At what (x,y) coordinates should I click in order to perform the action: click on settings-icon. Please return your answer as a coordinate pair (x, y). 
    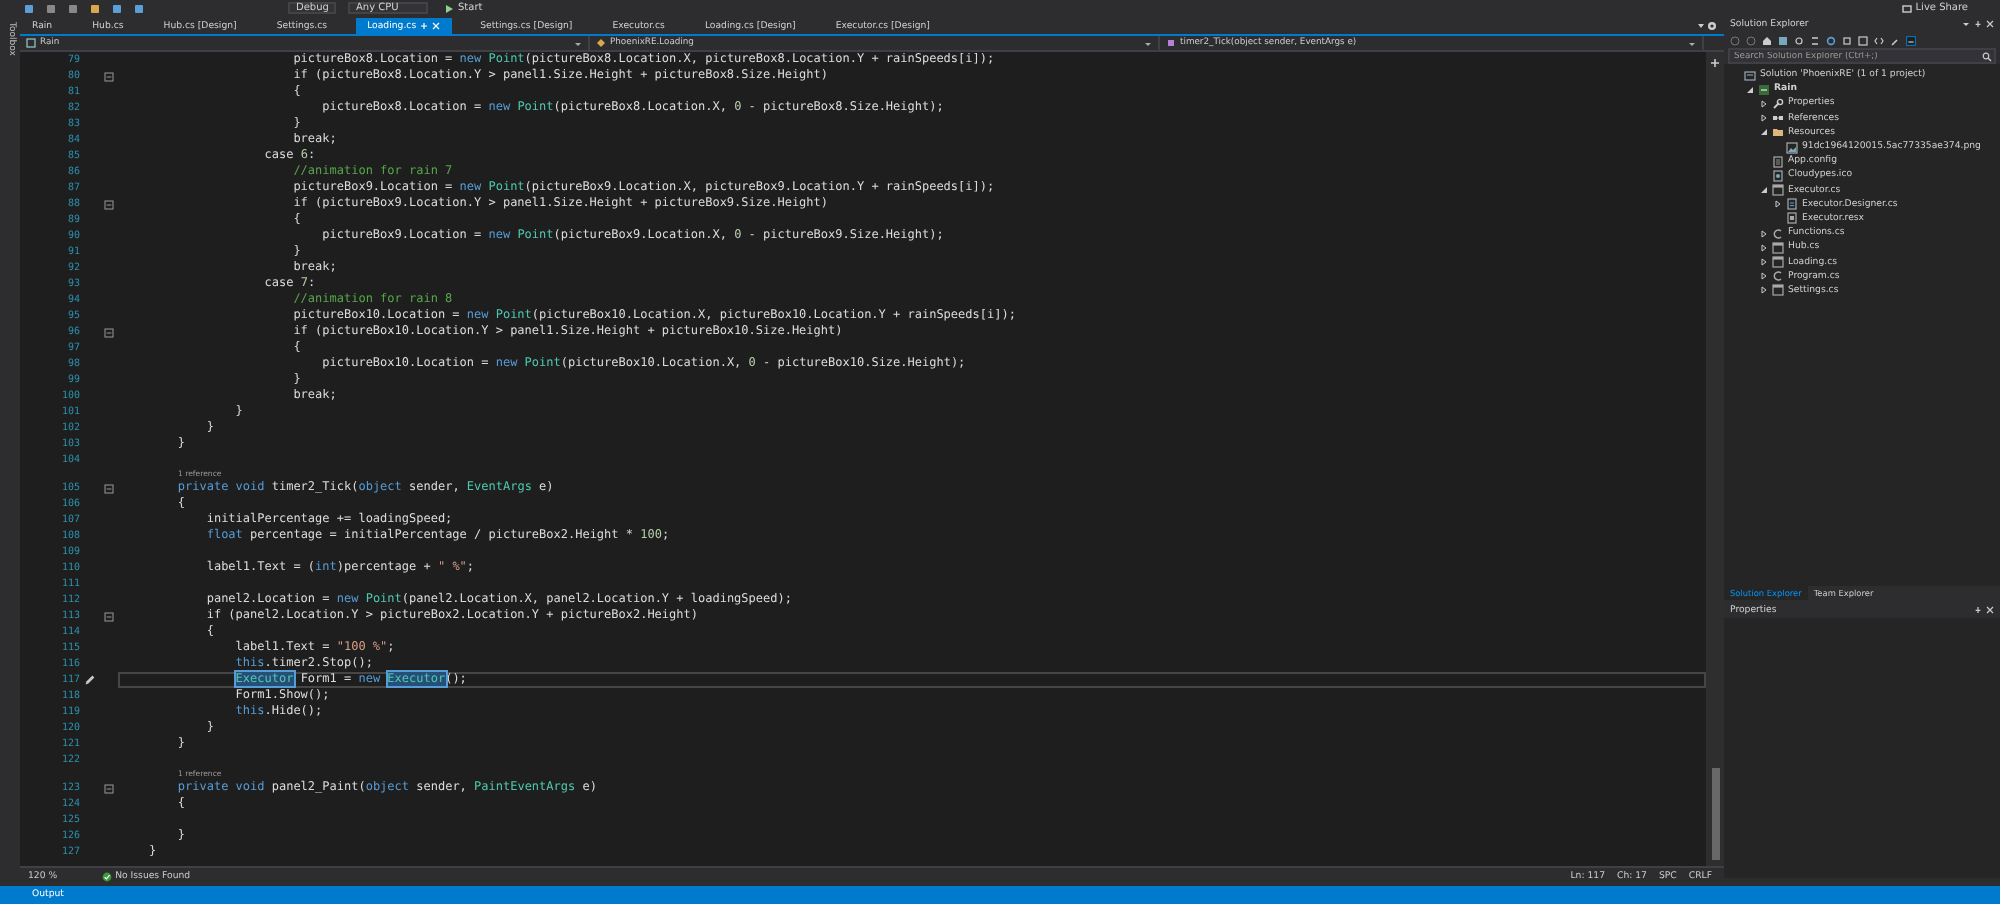
    Looking at the image, I should click on (1712, 26).